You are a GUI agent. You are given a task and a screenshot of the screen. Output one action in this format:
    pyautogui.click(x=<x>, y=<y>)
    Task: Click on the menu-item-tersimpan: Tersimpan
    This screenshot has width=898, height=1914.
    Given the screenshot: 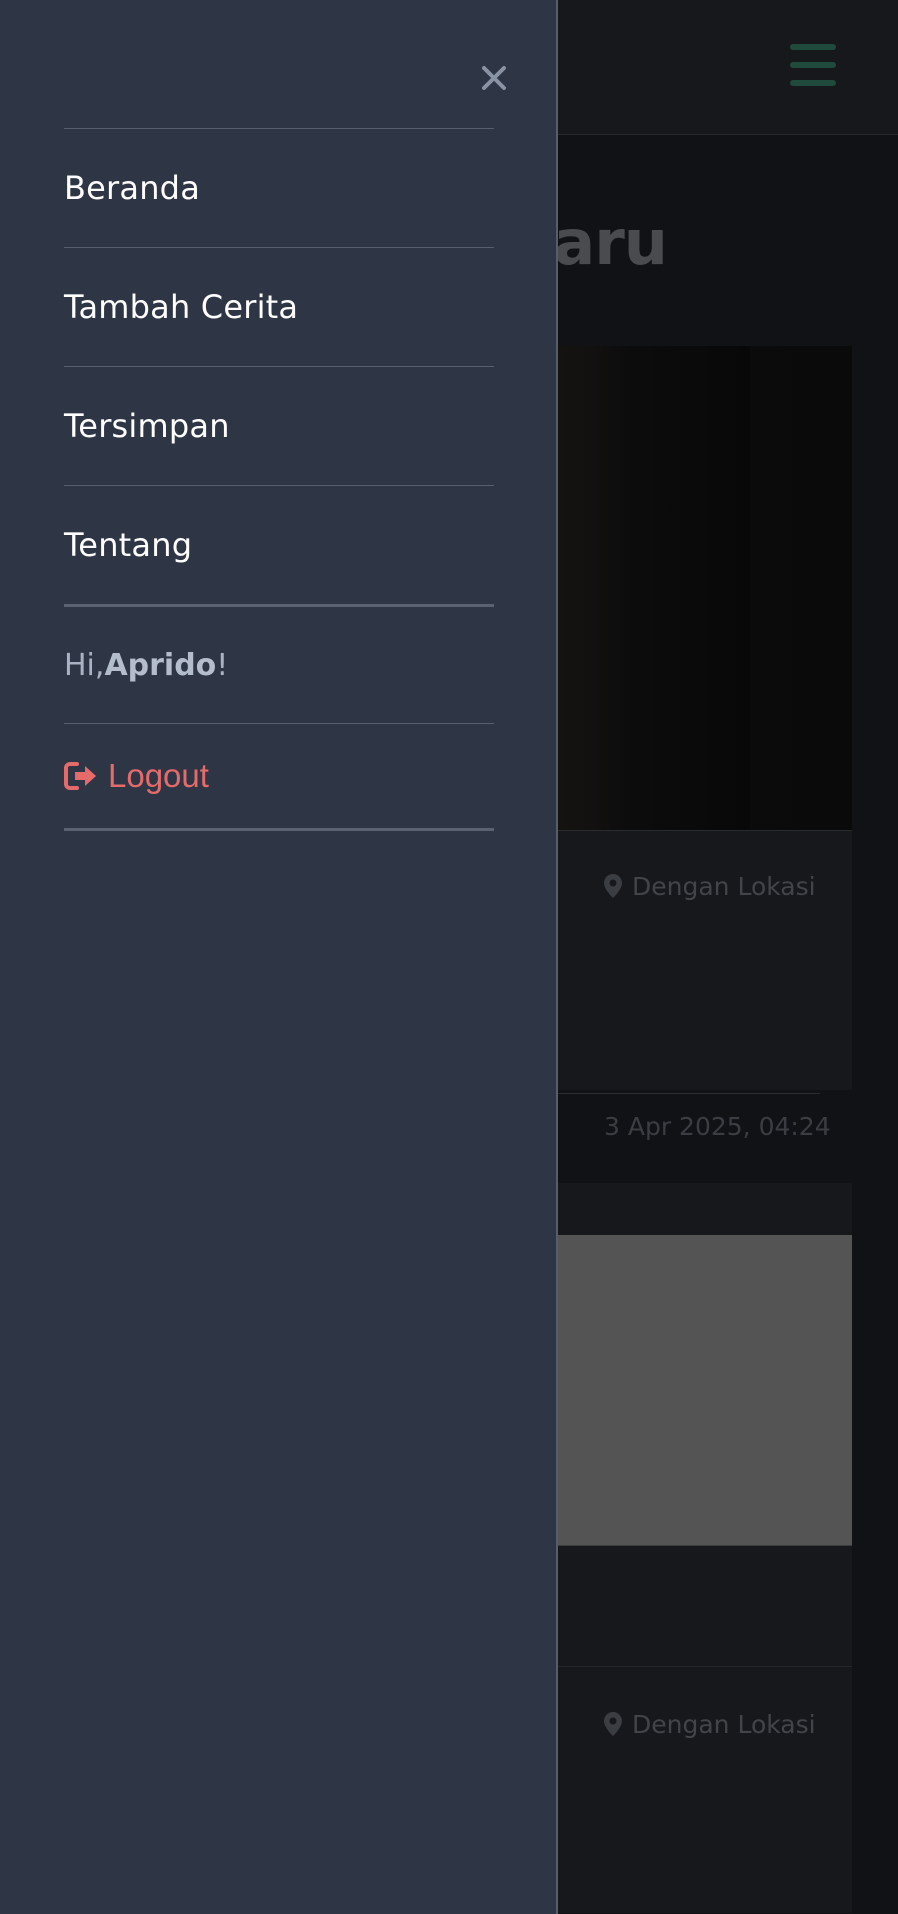 What is the action you would take?
    pyautogui.click(x=279, y=426)
    